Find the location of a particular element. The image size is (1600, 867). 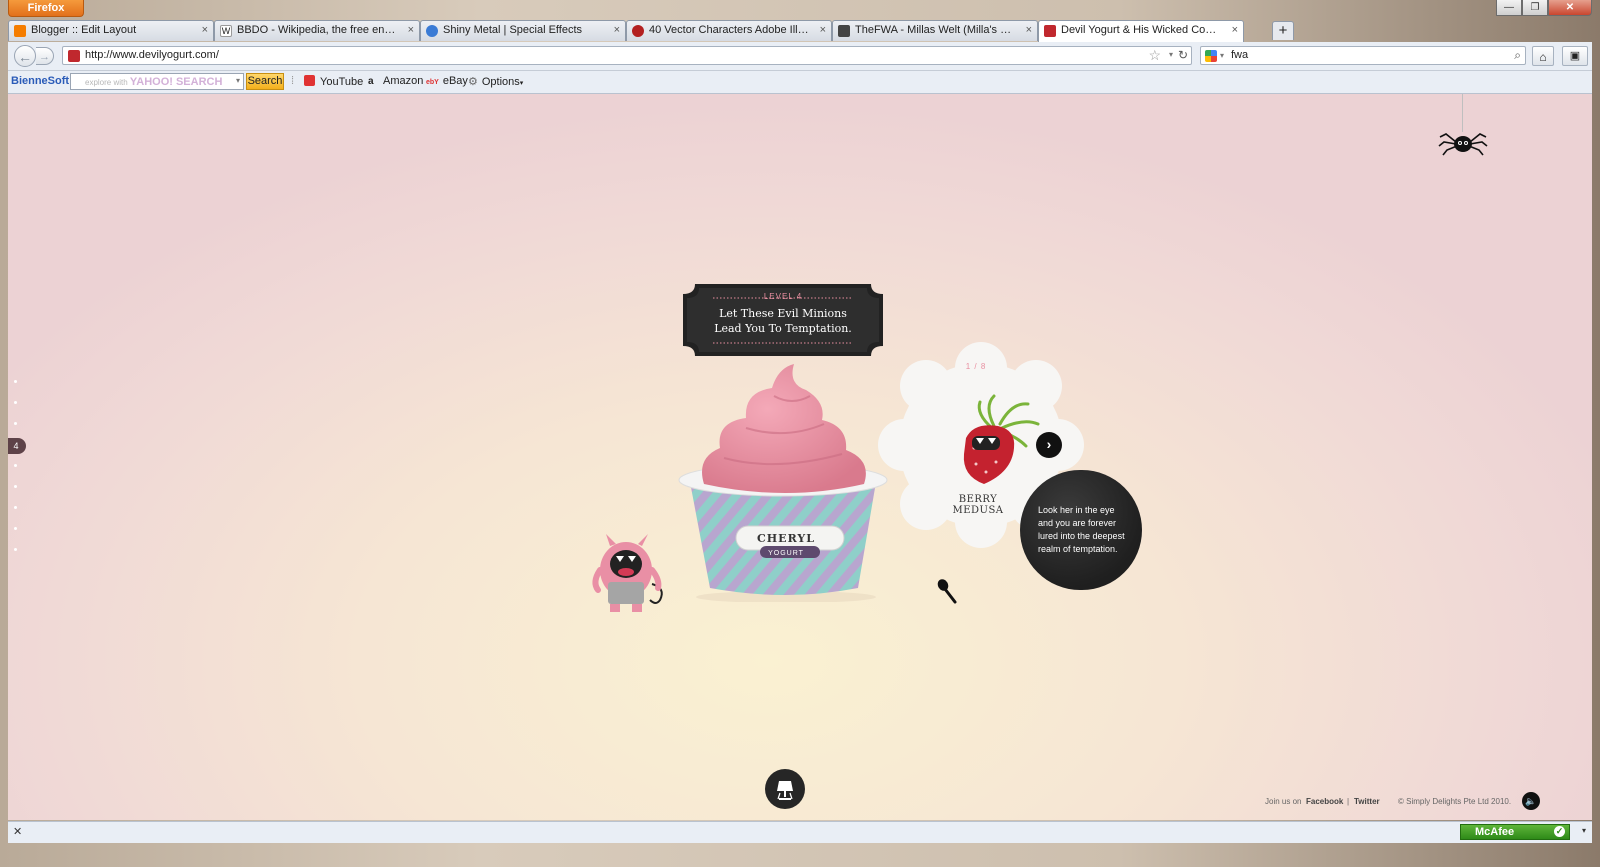

twitter-link: Twitter is located at coordinates (1367, 801).